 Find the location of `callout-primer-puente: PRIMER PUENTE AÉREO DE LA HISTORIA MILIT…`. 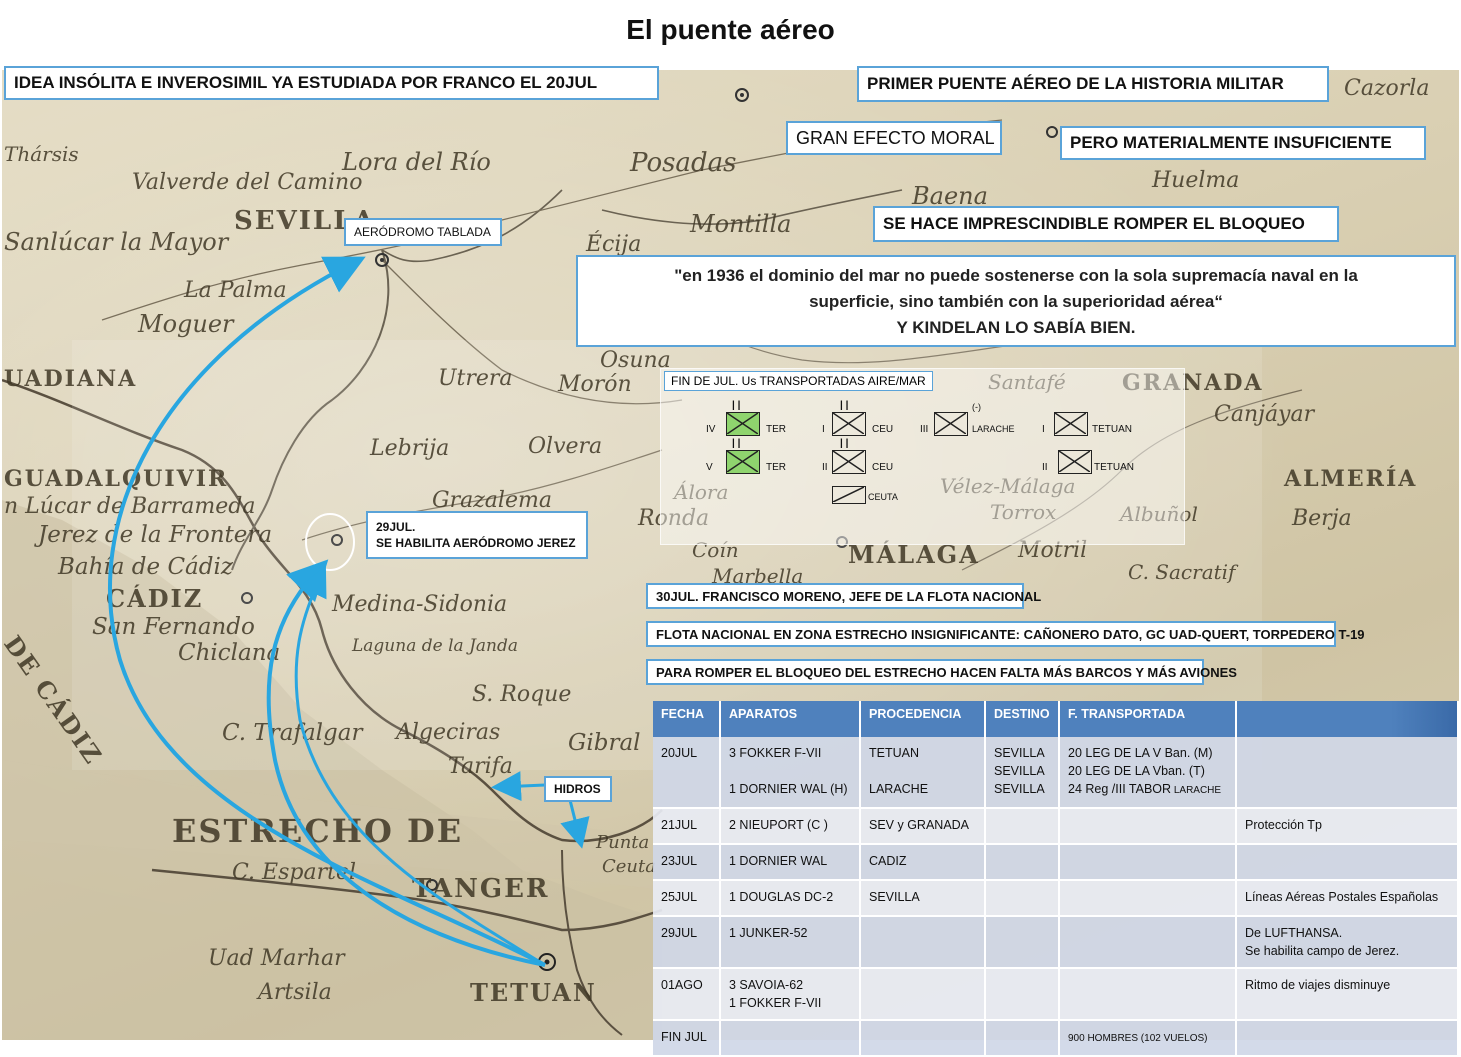

callout-primer-puente: PRIMER PUENTE AÉREO DE LA HISTORIA MILIT… is located at coordinates (1093, 84).